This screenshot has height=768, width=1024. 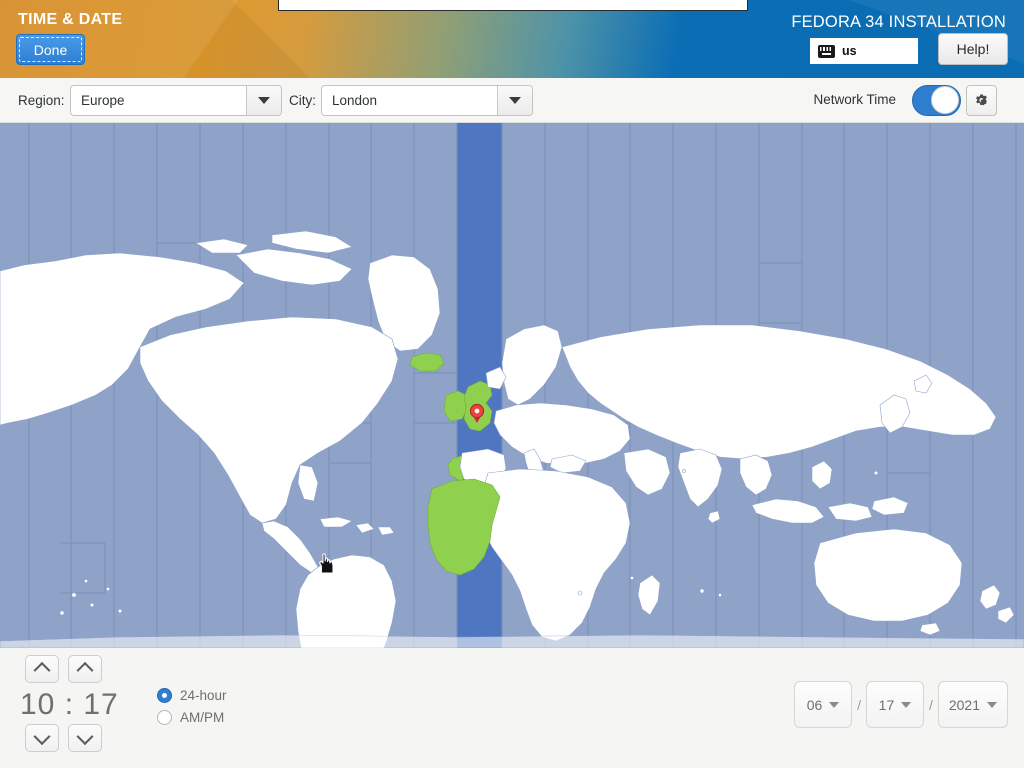 I want to click on city-value: London, so click(x=355, y=100).